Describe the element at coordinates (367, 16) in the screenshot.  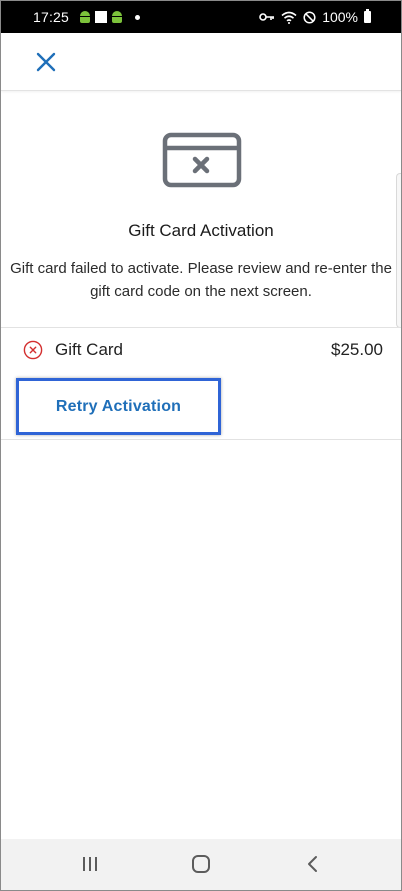
I see `battery-icon` at that location.